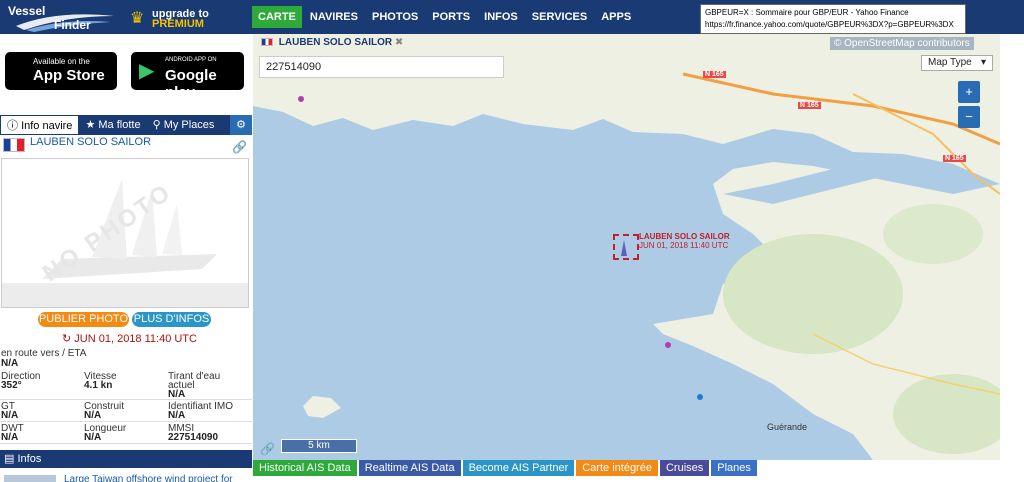  I want to click on vessel-photo-placeholder: NO PHOTO, so click(125, 233).